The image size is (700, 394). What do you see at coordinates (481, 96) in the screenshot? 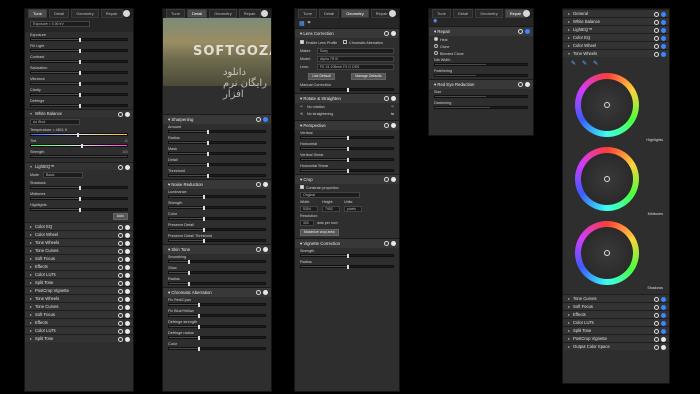
I see `size-slider` at bounding box center [481, 96].